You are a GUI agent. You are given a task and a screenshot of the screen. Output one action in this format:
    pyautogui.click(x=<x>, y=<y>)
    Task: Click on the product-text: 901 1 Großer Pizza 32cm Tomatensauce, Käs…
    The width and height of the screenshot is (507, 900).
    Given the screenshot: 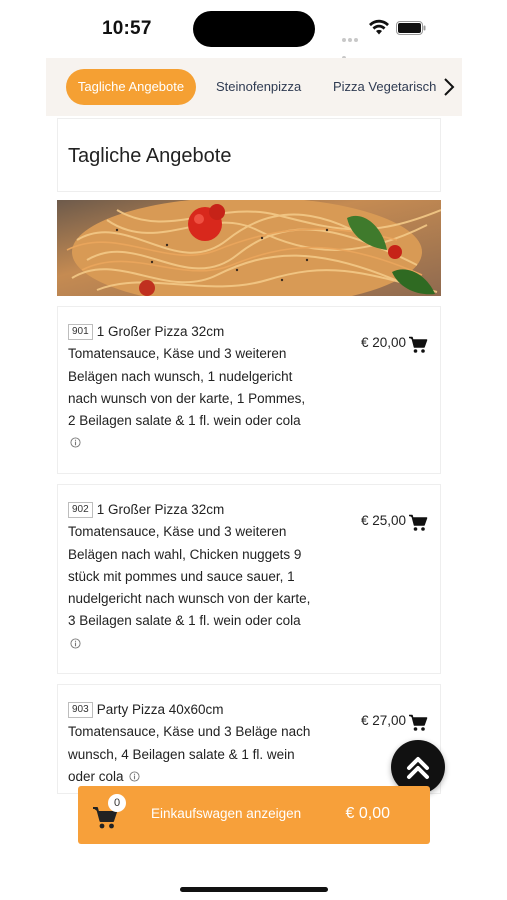 What is the action you would take?
    pyautogui.click(x=190, y=388)
    